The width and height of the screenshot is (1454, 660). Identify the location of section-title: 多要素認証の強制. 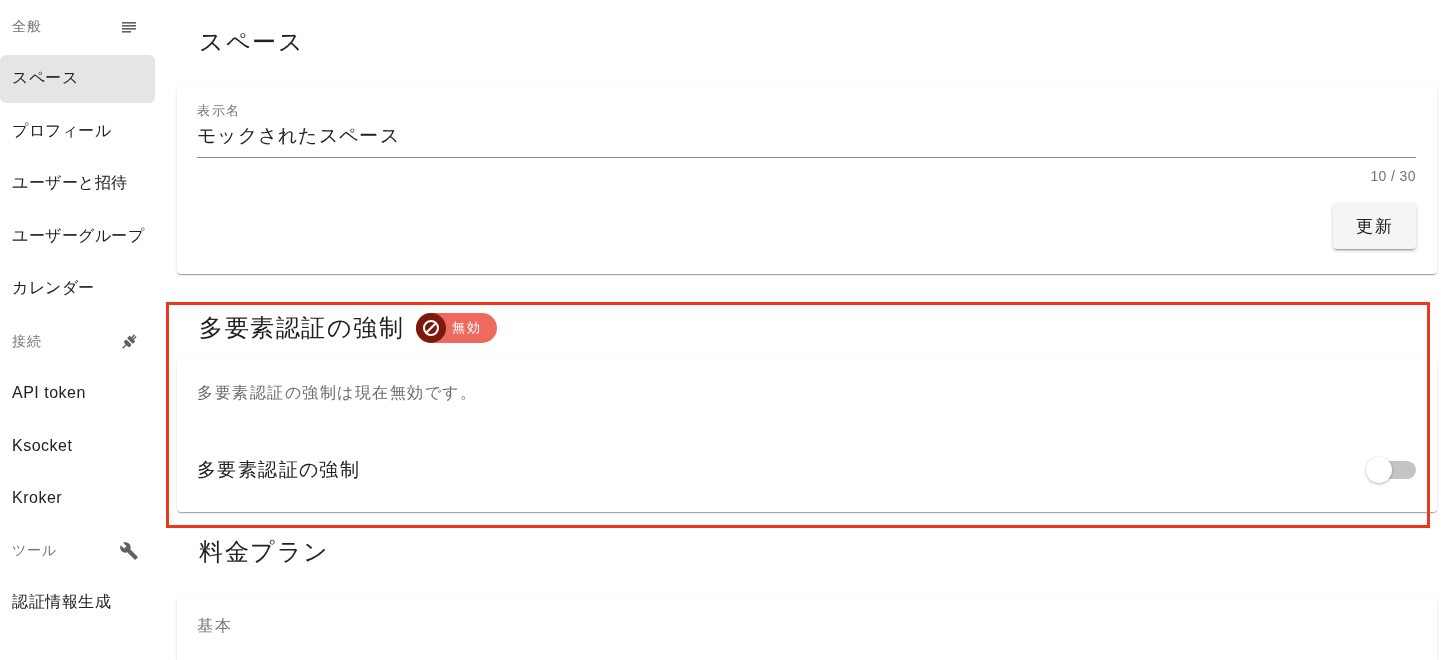
(301, 328).